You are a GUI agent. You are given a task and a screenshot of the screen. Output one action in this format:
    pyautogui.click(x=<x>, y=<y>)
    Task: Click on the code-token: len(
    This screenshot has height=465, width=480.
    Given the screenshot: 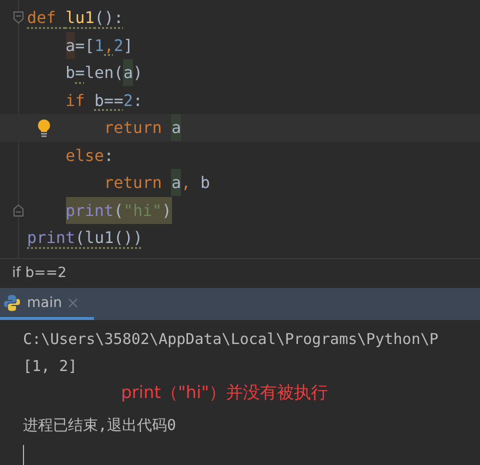 What is the action you would take?
    pyautogui.click(x=104, y=73)
    